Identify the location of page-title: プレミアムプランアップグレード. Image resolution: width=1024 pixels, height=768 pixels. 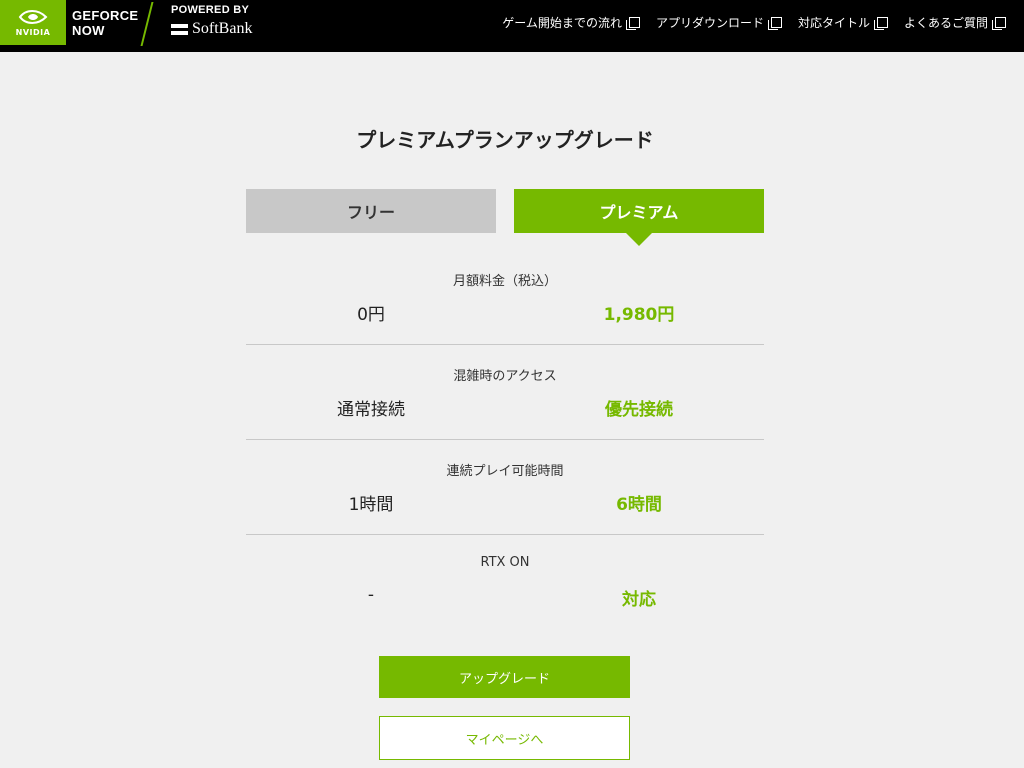
(505, 140).